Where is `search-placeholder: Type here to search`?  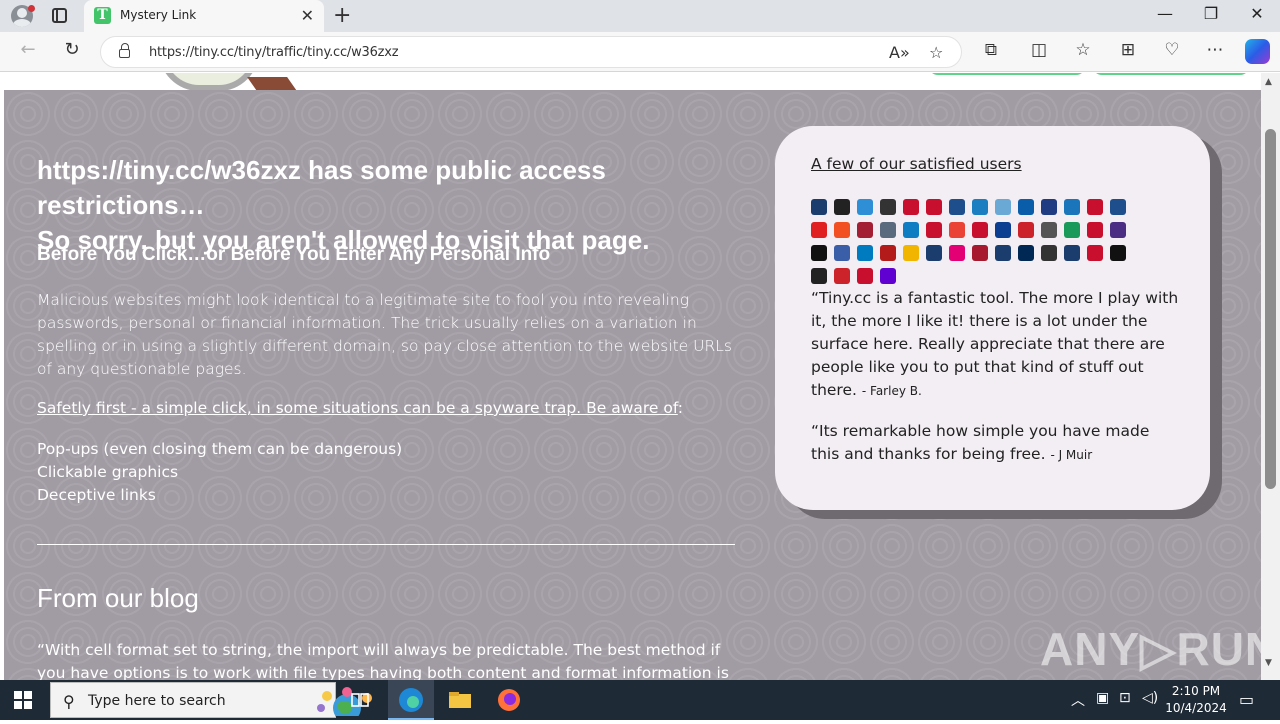 search-placeholder: Type here to search is located at coordinates (157, 701).